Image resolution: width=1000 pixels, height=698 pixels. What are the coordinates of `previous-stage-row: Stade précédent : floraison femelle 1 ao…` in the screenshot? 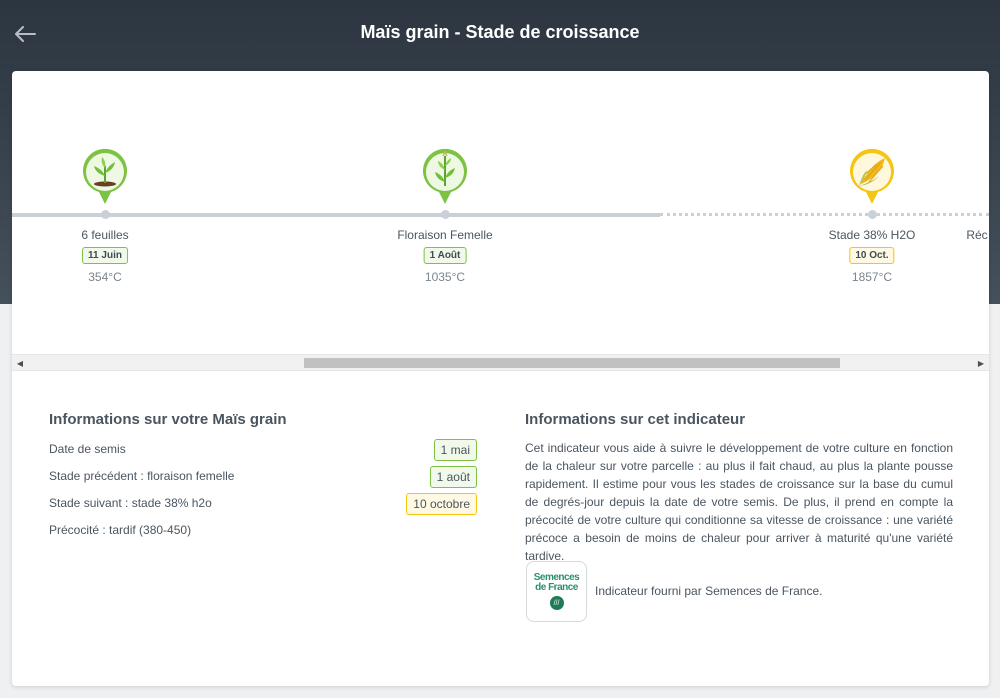 It's located at (263, 477).